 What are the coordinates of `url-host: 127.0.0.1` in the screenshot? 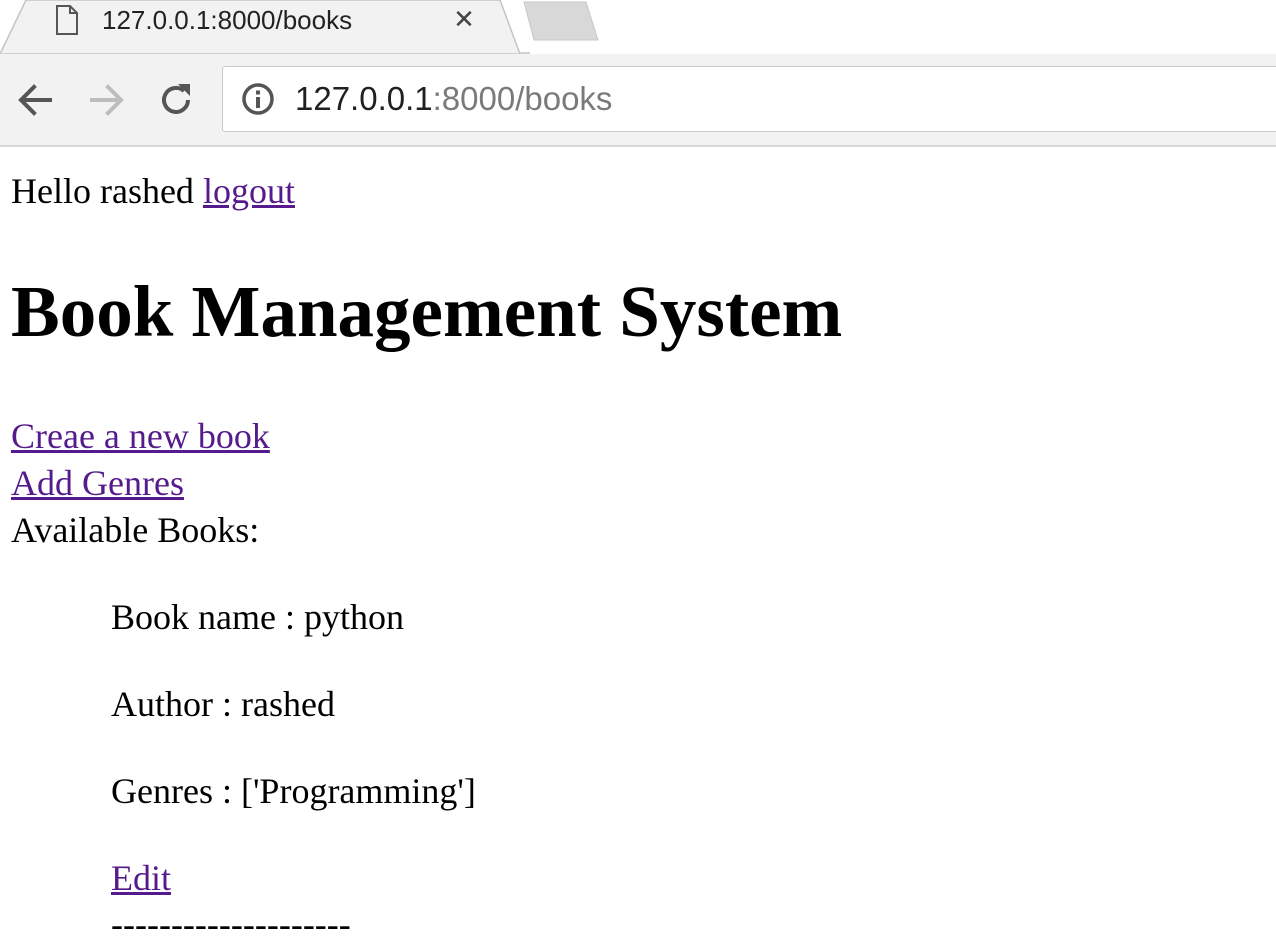 It's located at (364, 98).